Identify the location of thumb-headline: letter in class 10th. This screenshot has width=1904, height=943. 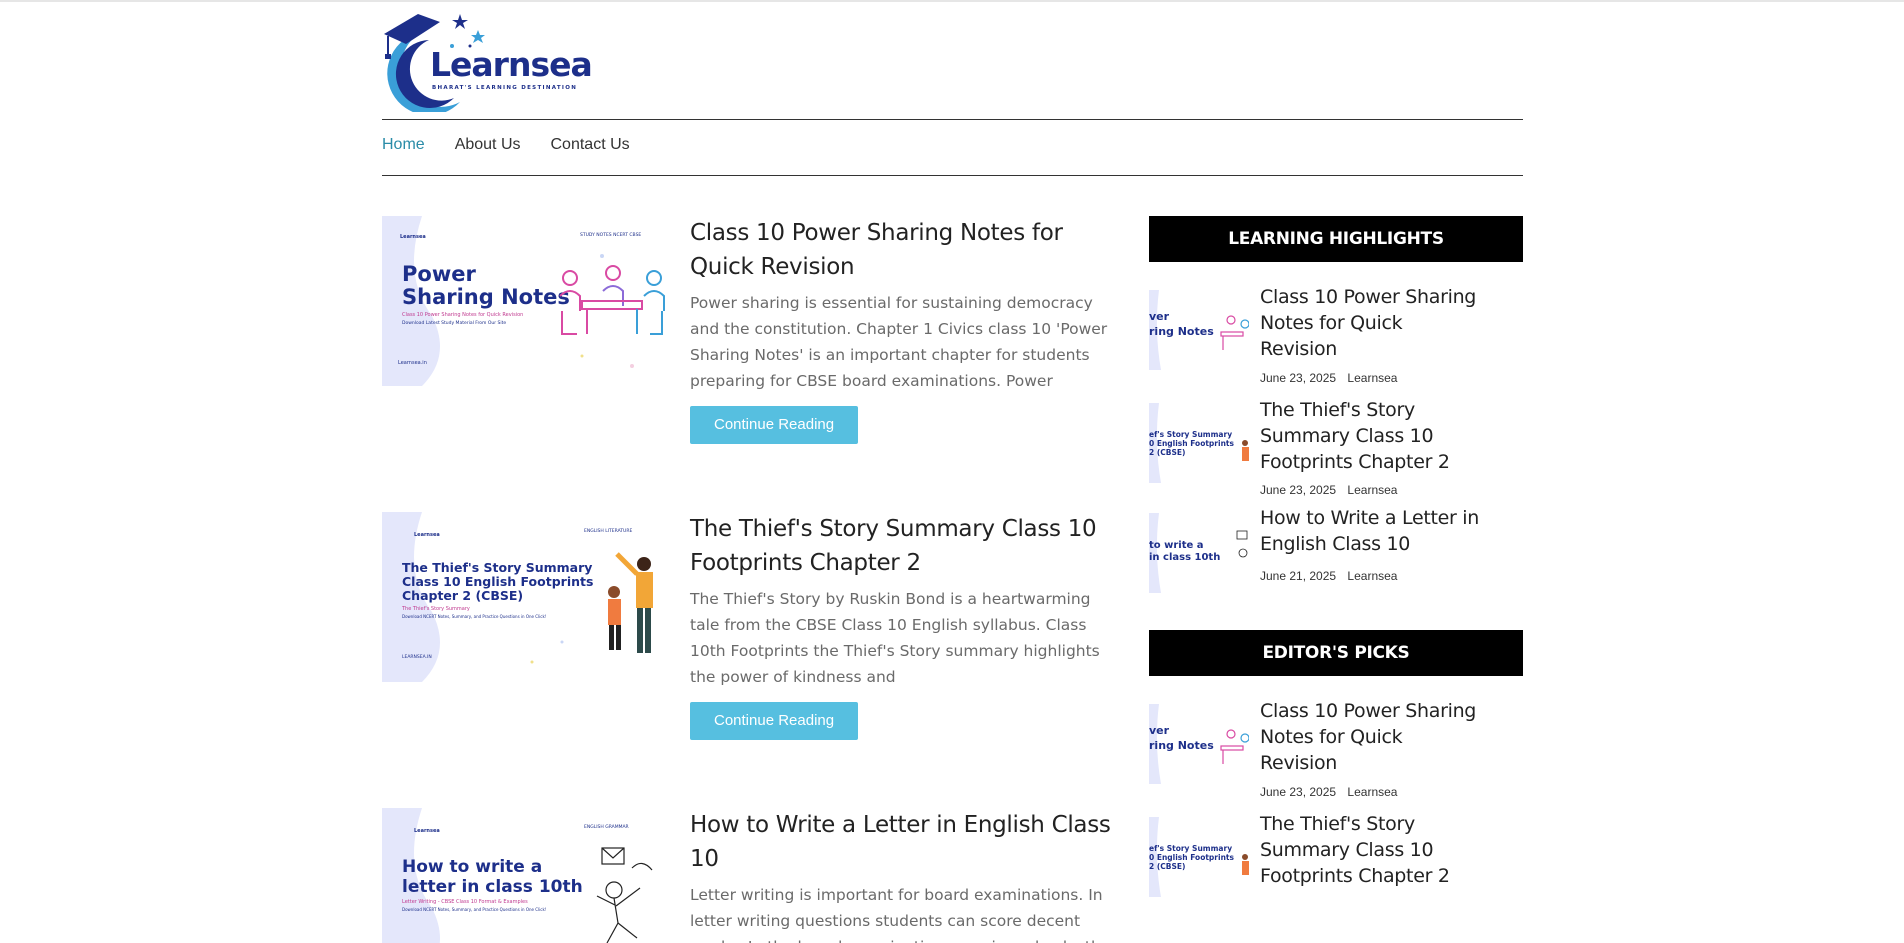
(492, 887).